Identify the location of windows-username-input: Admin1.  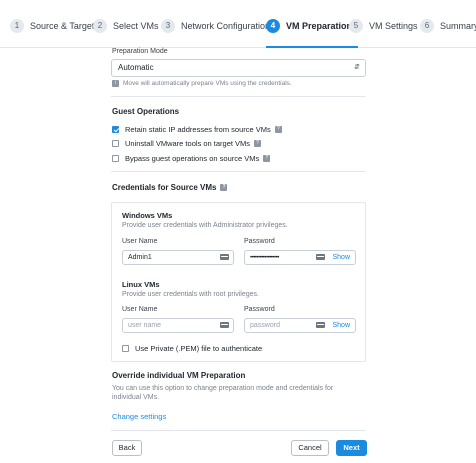
(178, 257).